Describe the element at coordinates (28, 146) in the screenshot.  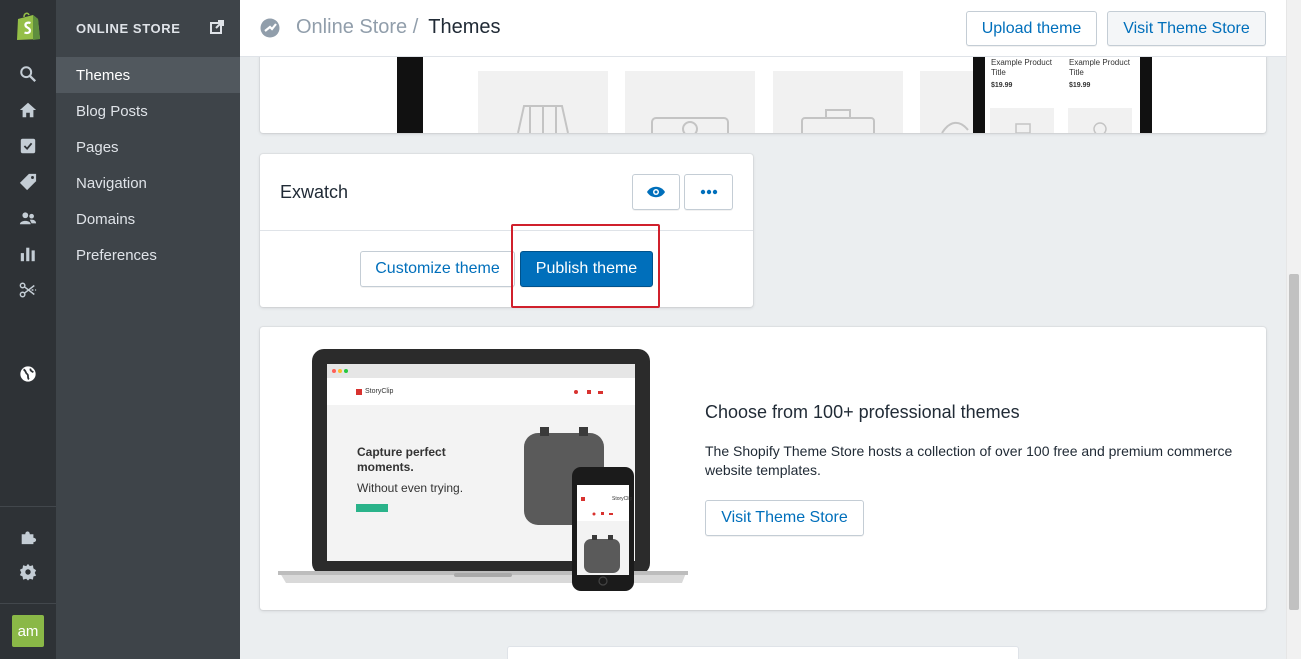
I see `orders-icon` at that location.